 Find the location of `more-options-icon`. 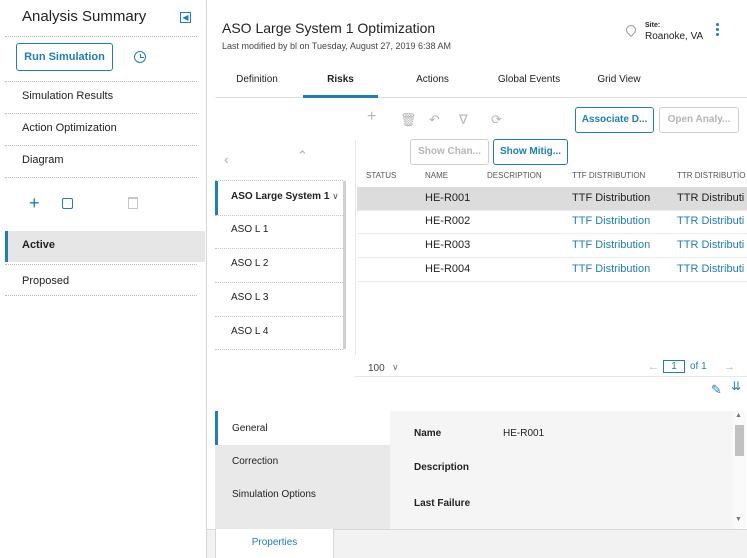

more-options-icon is located at coordinates (717, 29).